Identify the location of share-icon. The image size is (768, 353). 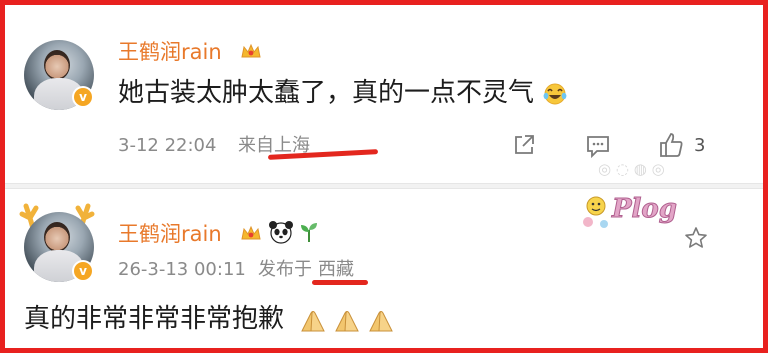
(524, 144).